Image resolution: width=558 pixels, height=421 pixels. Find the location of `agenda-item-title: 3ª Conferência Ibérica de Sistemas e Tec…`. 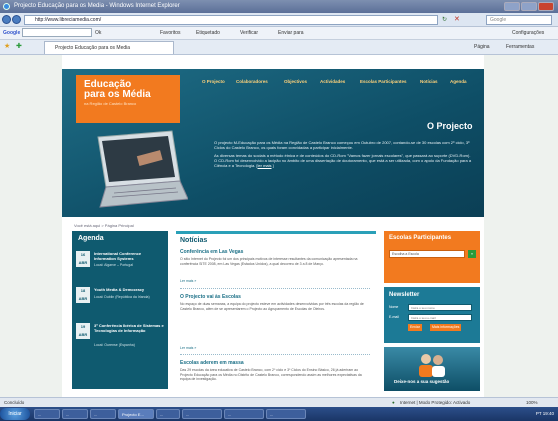

agenda-item-title: 3ª Conferência Ibérica de Sistemas e Tec… is located at coordinates (129, 328).